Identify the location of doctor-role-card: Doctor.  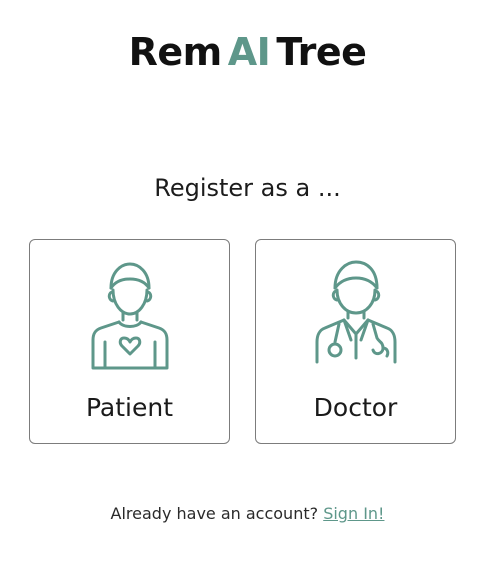
(355, 341).